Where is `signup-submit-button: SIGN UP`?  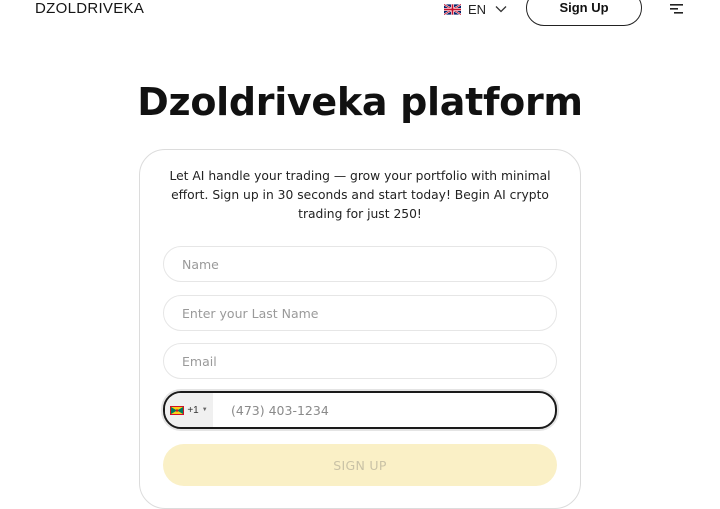 signup-submit-button: SIGN UP is located at coordinates (360, 465).